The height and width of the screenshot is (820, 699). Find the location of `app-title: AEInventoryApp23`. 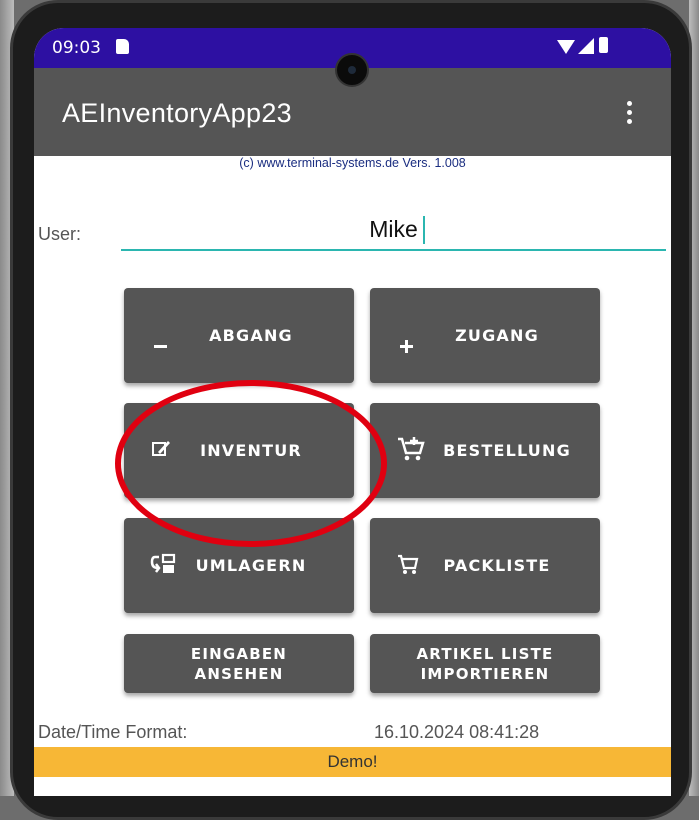

app-title: AEInventoryApp23 is located at coordinates (177, 113).